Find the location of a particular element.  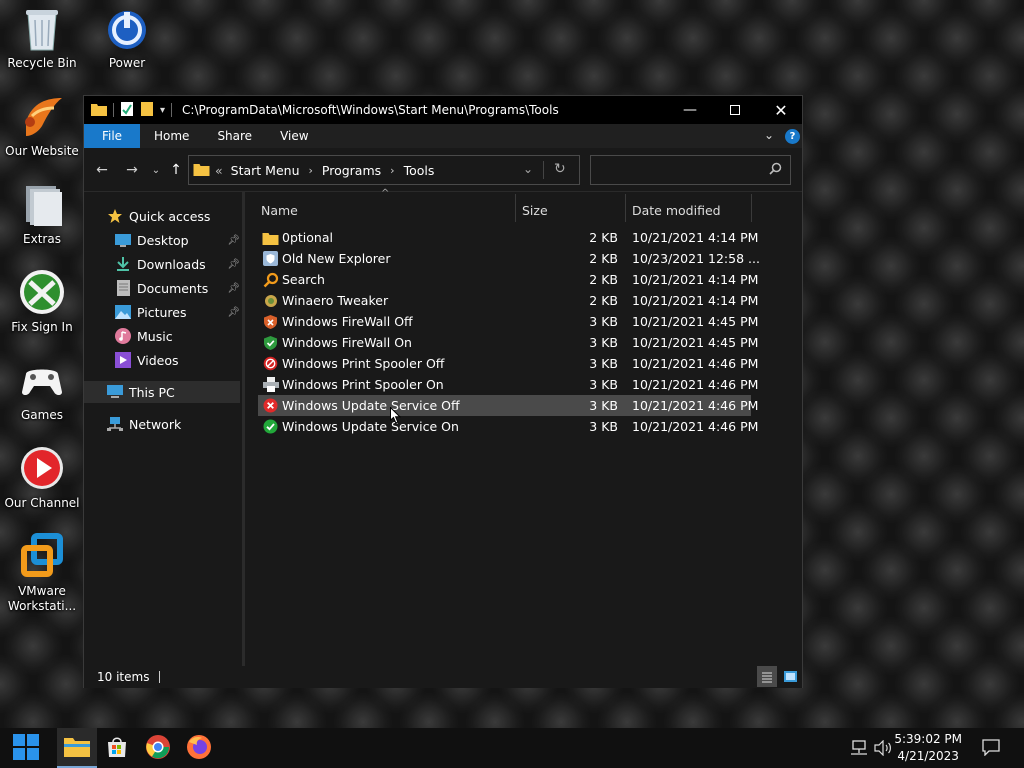

divider is located at coordinates (113, 110).